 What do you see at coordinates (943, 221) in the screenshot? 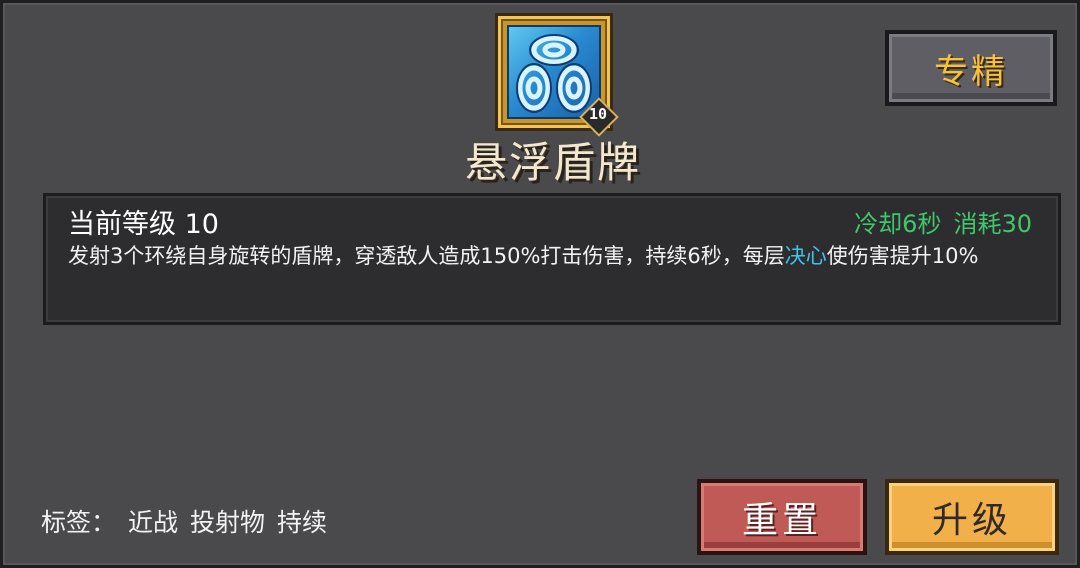
I see `skill-stats: 冷却6秒 消耗30` at bounding box center [943, 221].